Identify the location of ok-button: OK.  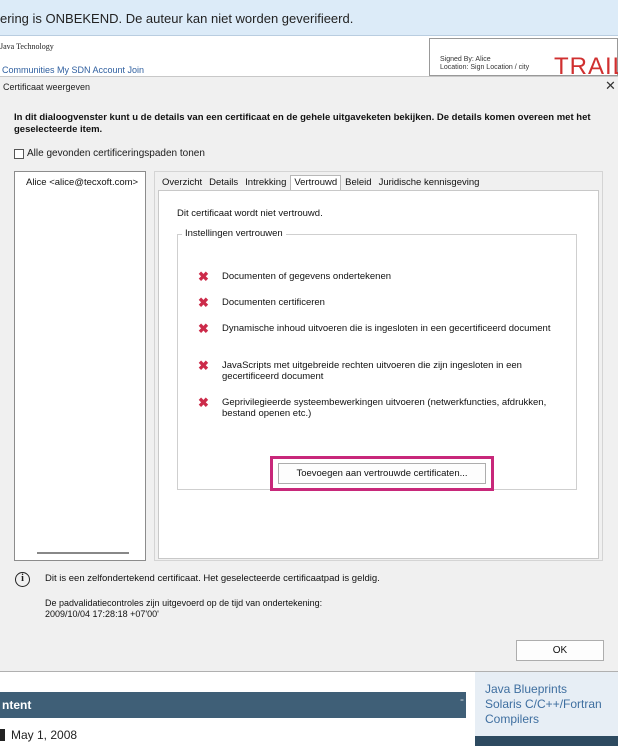
(560, 650).